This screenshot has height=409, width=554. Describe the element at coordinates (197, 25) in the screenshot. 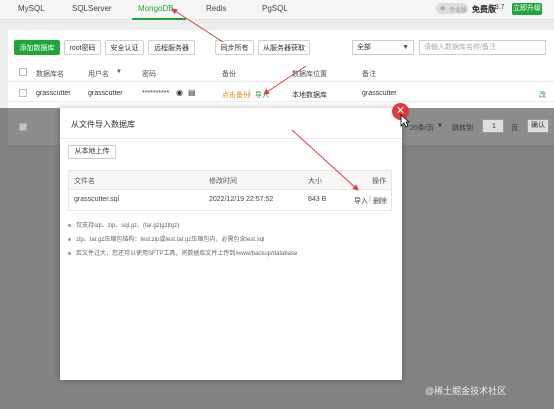

I see `arrow-to-mongodb-tab` at that location.